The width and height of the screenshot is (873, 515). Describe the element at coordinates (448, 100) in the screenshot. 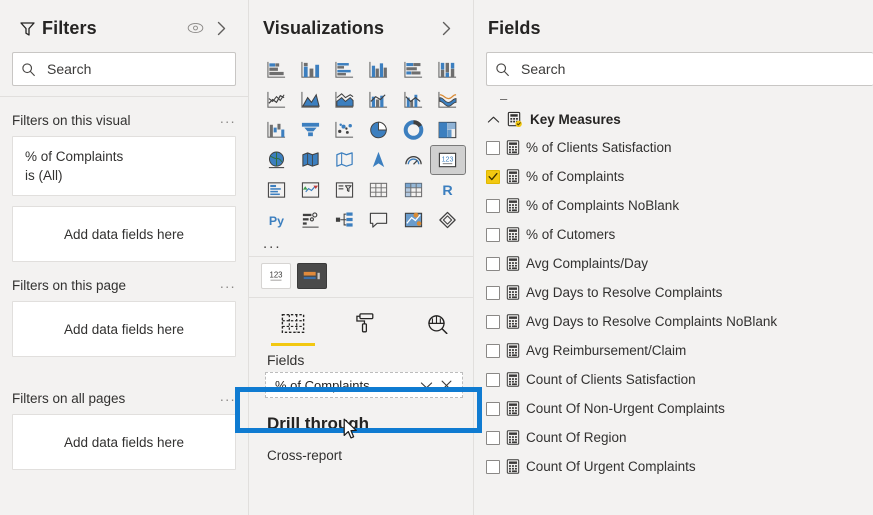

I see `ribbon-chart-icon` at that location.